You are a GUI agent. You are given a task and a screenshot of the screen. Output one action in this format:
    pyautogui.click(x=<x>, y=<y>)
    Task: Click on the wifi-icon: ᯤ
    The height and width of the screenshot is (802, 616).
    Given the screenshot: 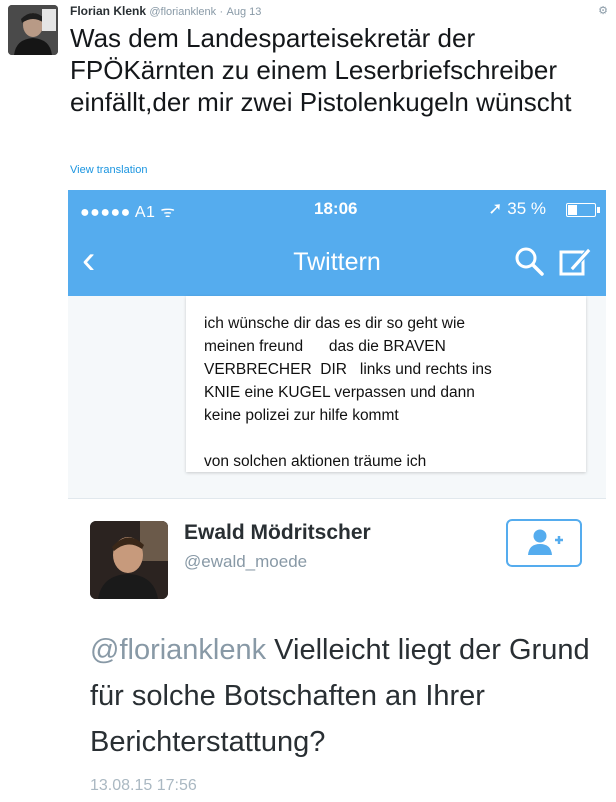 What is the action you would take?
    pyautogui.click(x=168, y=212)
    